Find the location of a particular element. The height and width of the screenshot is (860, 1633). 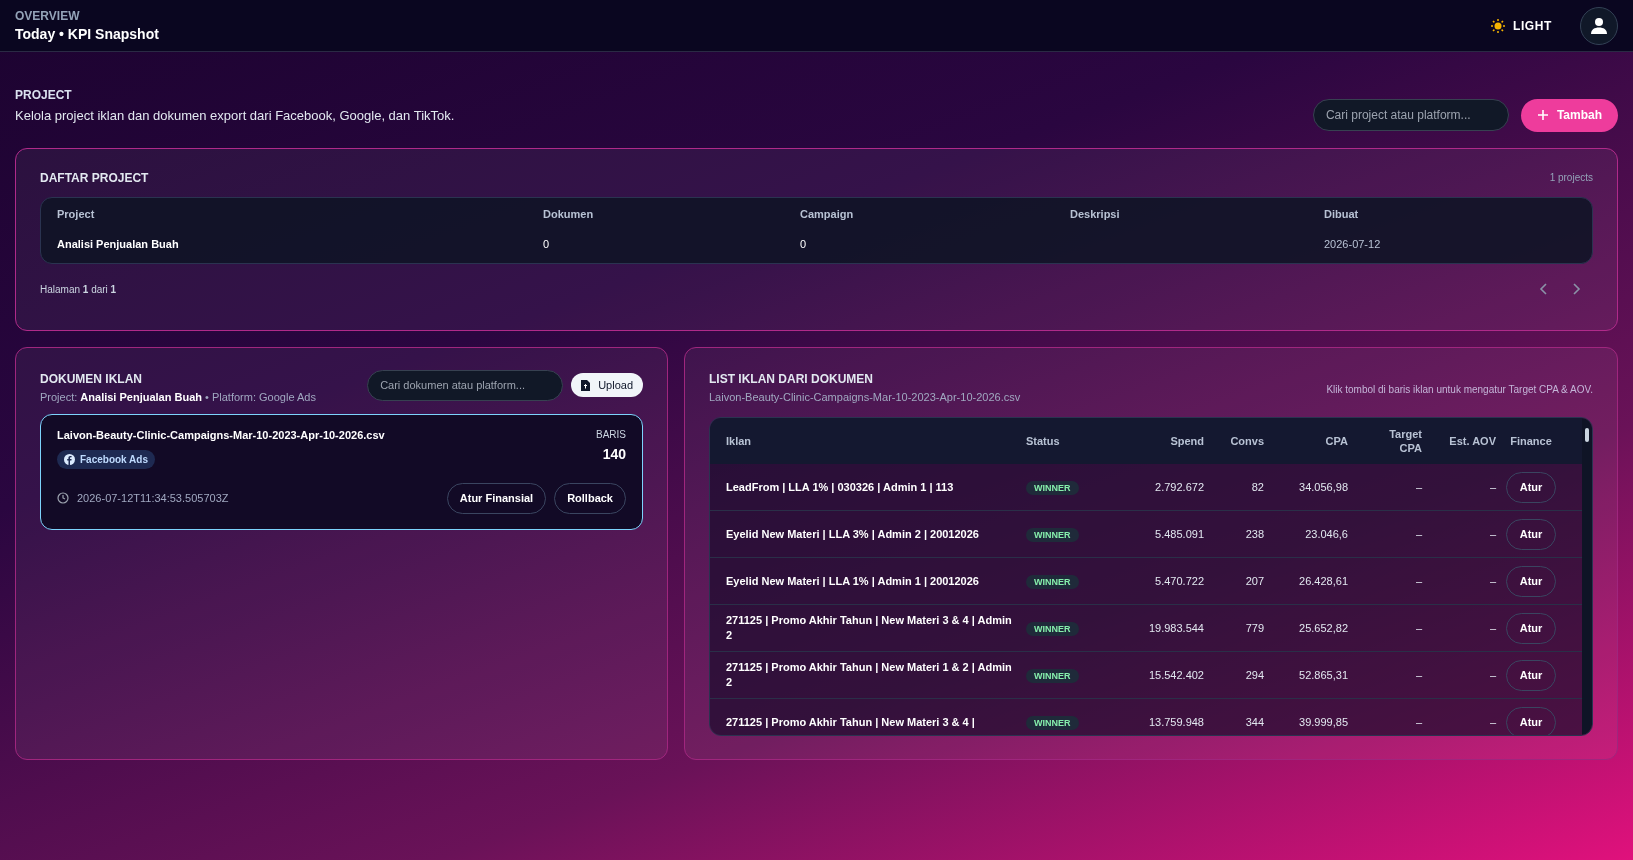

table-cell-text: 238 is located at coordinates (1254, 534).